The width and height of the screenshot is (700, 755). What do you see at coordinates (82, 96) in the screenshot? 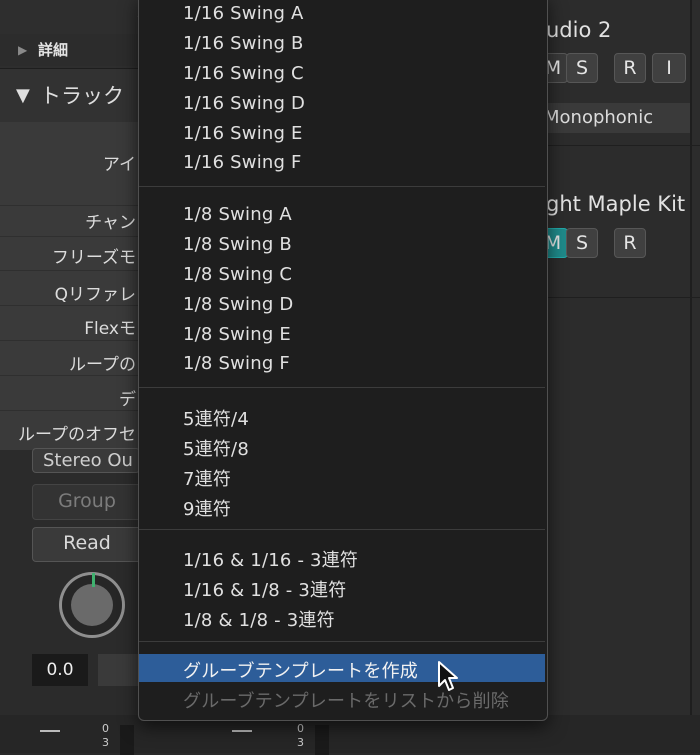
I see `track-section-label: トラック` at bounding box center [82, 96].